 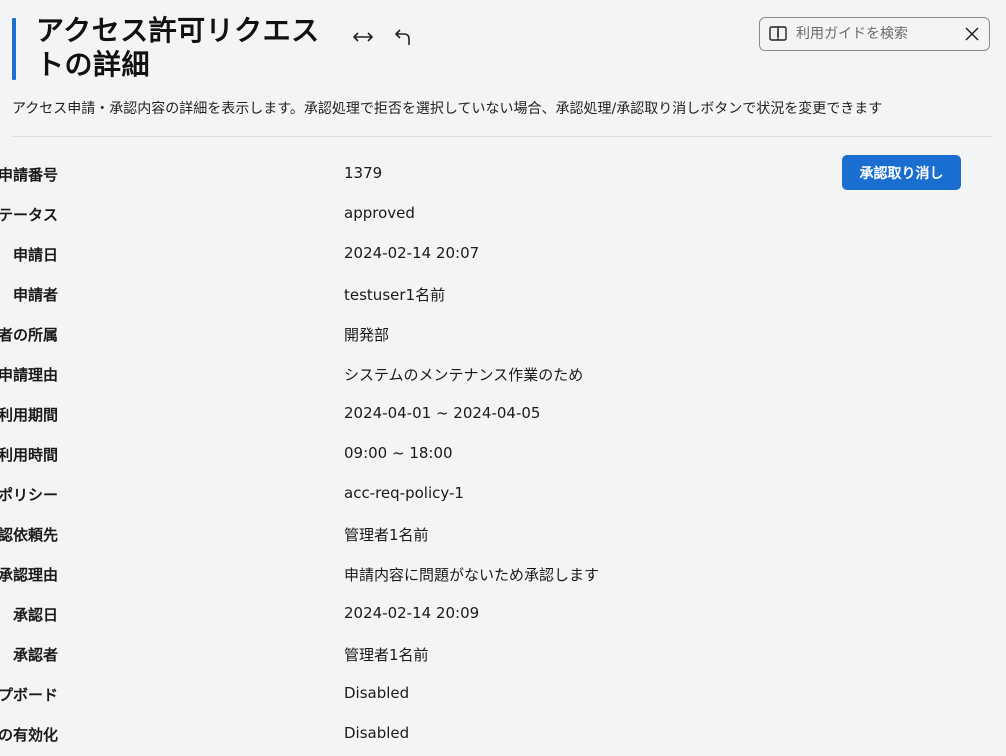 I want to click on detail-row: 利用期間 2024-04-01 ~ 2024-04-05, so click(x=410, y=414).